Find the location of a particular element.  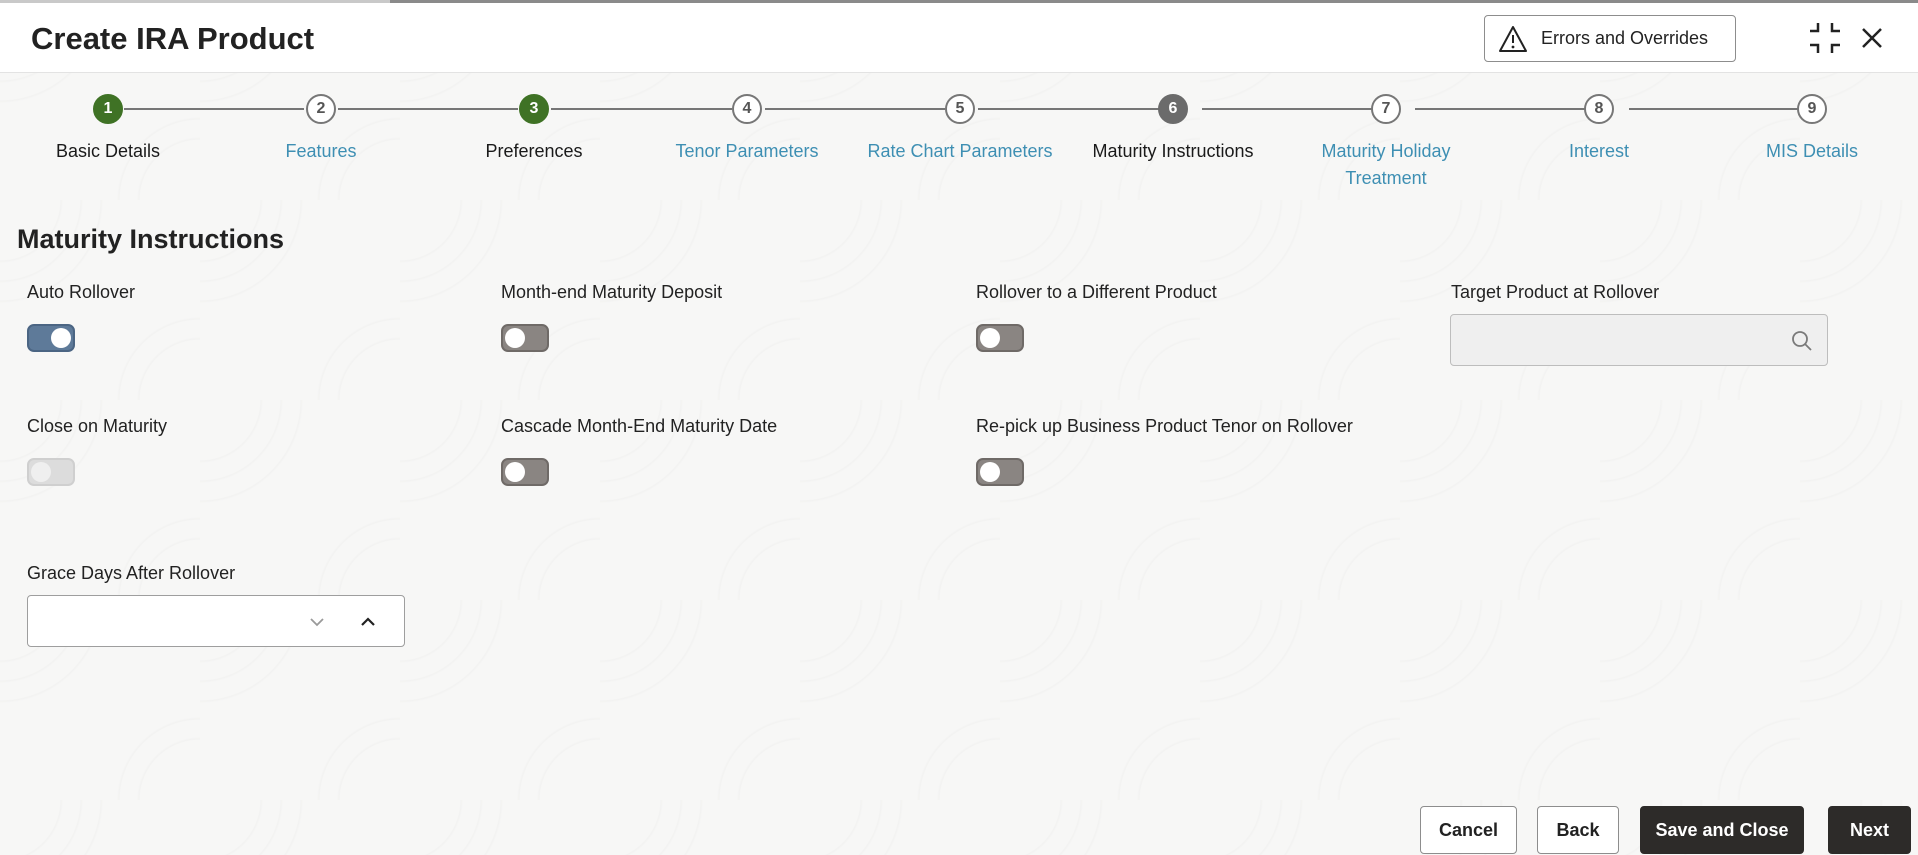

repick-tenor-toggle is located at coordinates (1000, 472).